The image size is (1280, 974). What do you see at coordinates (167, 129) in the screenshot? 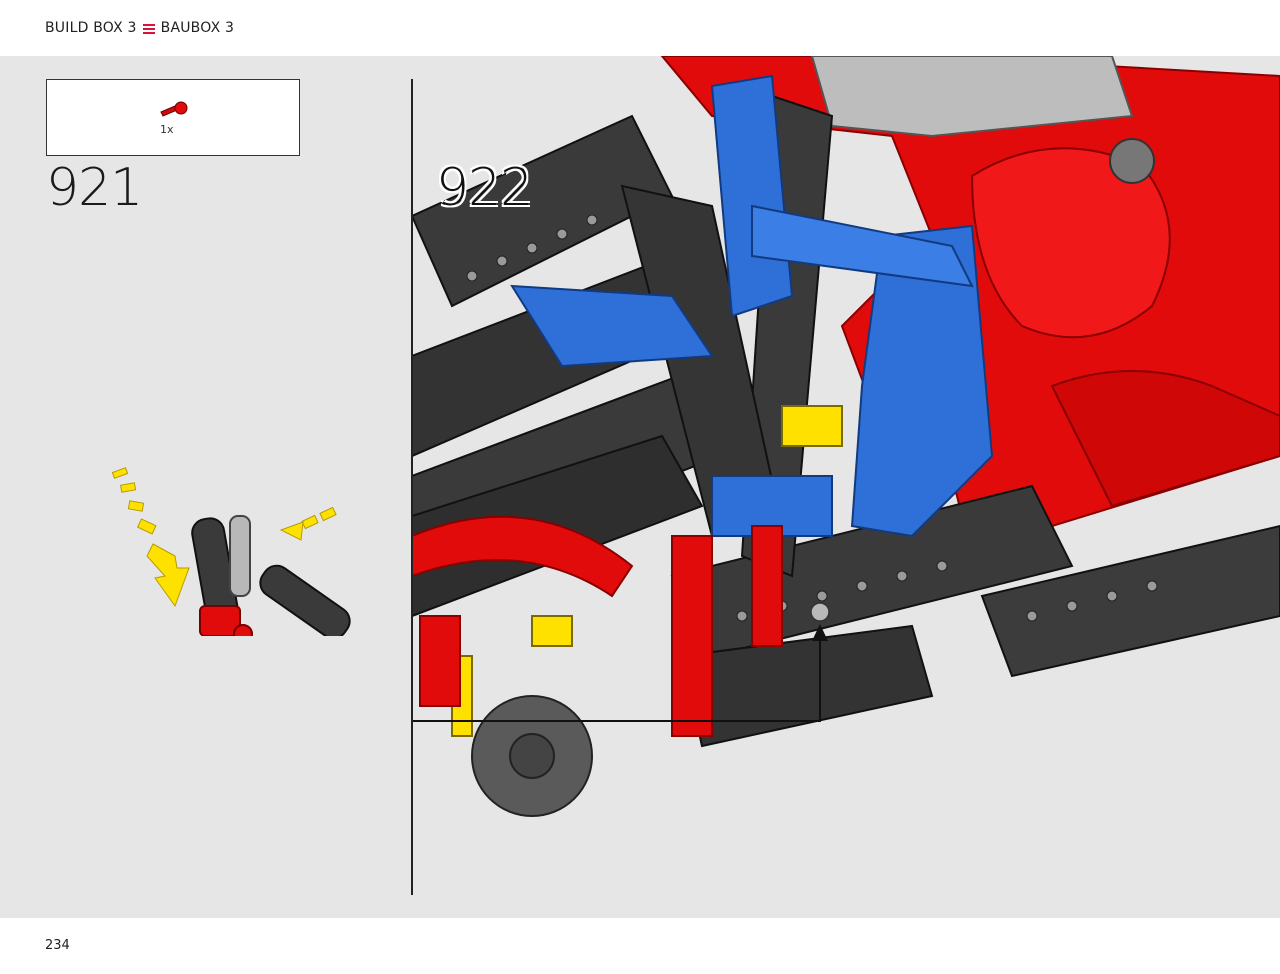
I see `part-quantity: 1x` at bounding box center [167, 129].